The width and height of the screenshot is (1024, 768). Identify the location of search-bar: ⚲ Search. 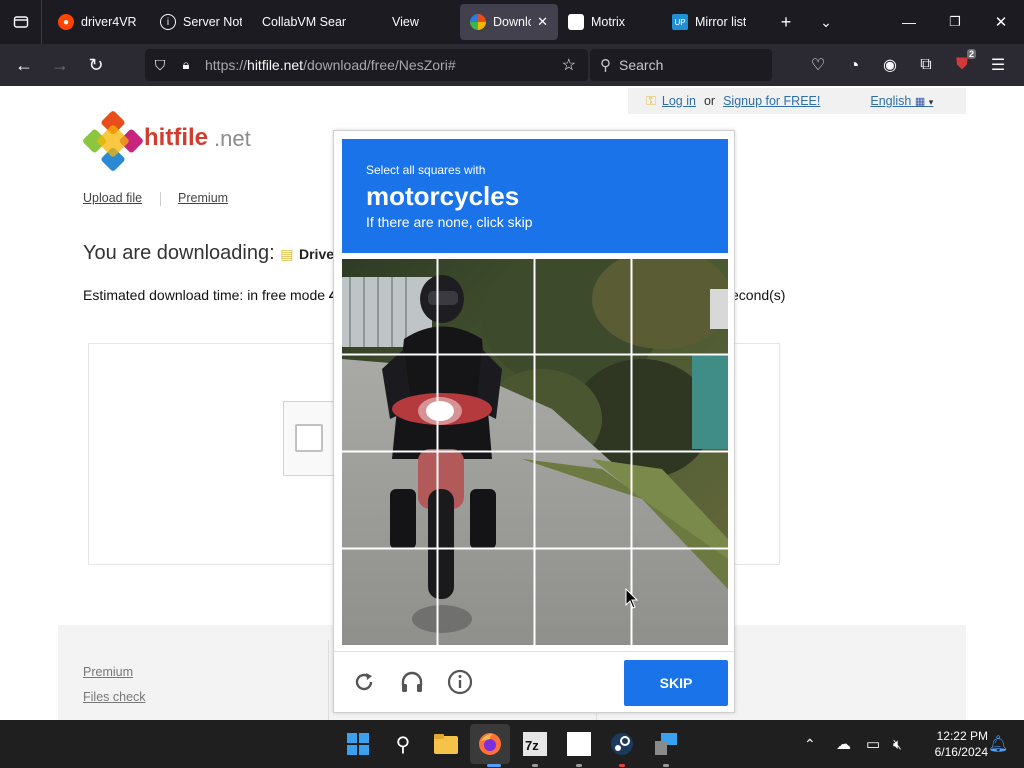
(681, 65).